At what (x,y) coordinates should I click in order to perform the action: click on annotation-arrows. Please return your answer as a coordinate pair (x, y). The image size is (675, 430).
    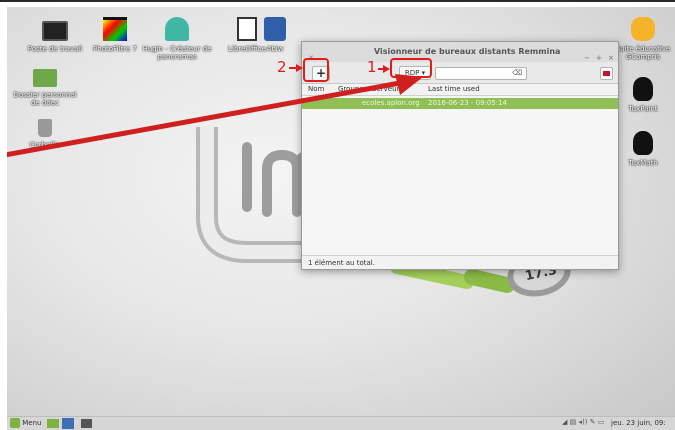
    Looking at the image, I should click on (215, 111).